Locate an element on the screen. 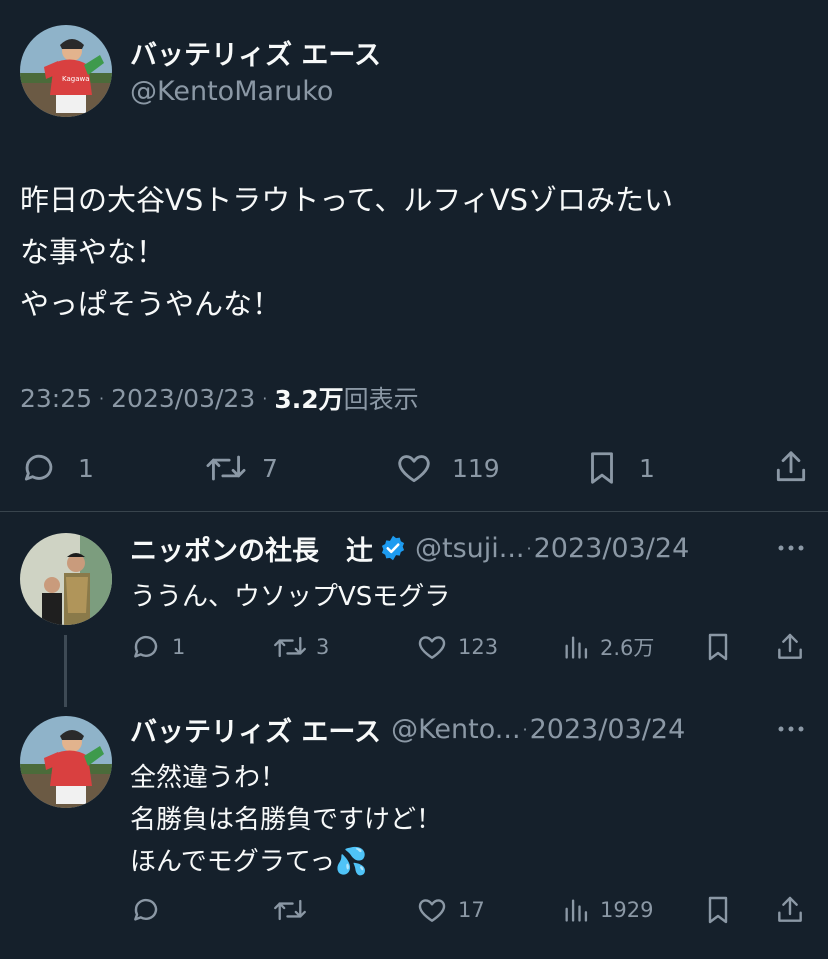 This screenshot has width=828, height=959. reply-2-more-button is located at coordinates (791, 731).